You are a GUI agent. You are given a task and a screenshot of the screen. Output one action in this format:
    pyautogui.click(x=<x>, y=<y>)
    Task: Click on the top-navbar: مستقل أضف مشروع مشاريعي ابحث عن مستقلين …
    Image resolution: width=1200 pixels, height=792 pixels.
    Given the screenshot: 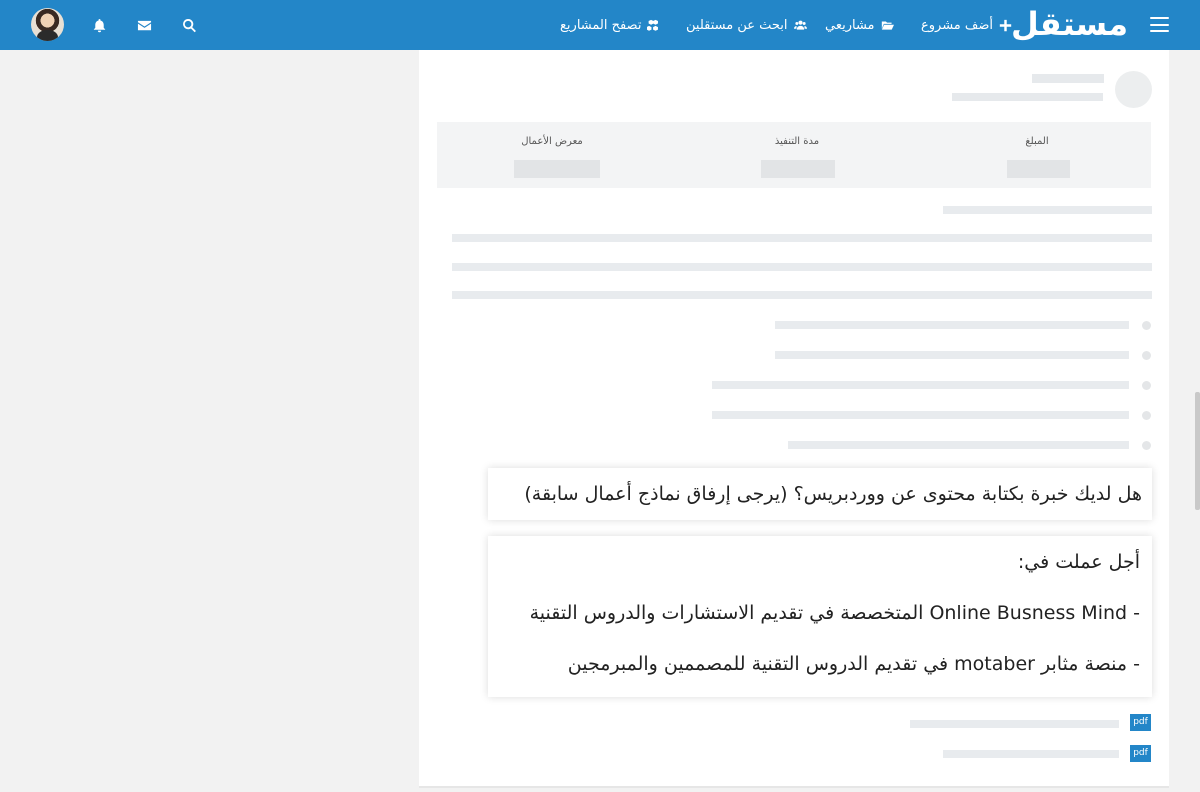 What is the action you would take?
    pyautogui.click(x=600, y=25)
    